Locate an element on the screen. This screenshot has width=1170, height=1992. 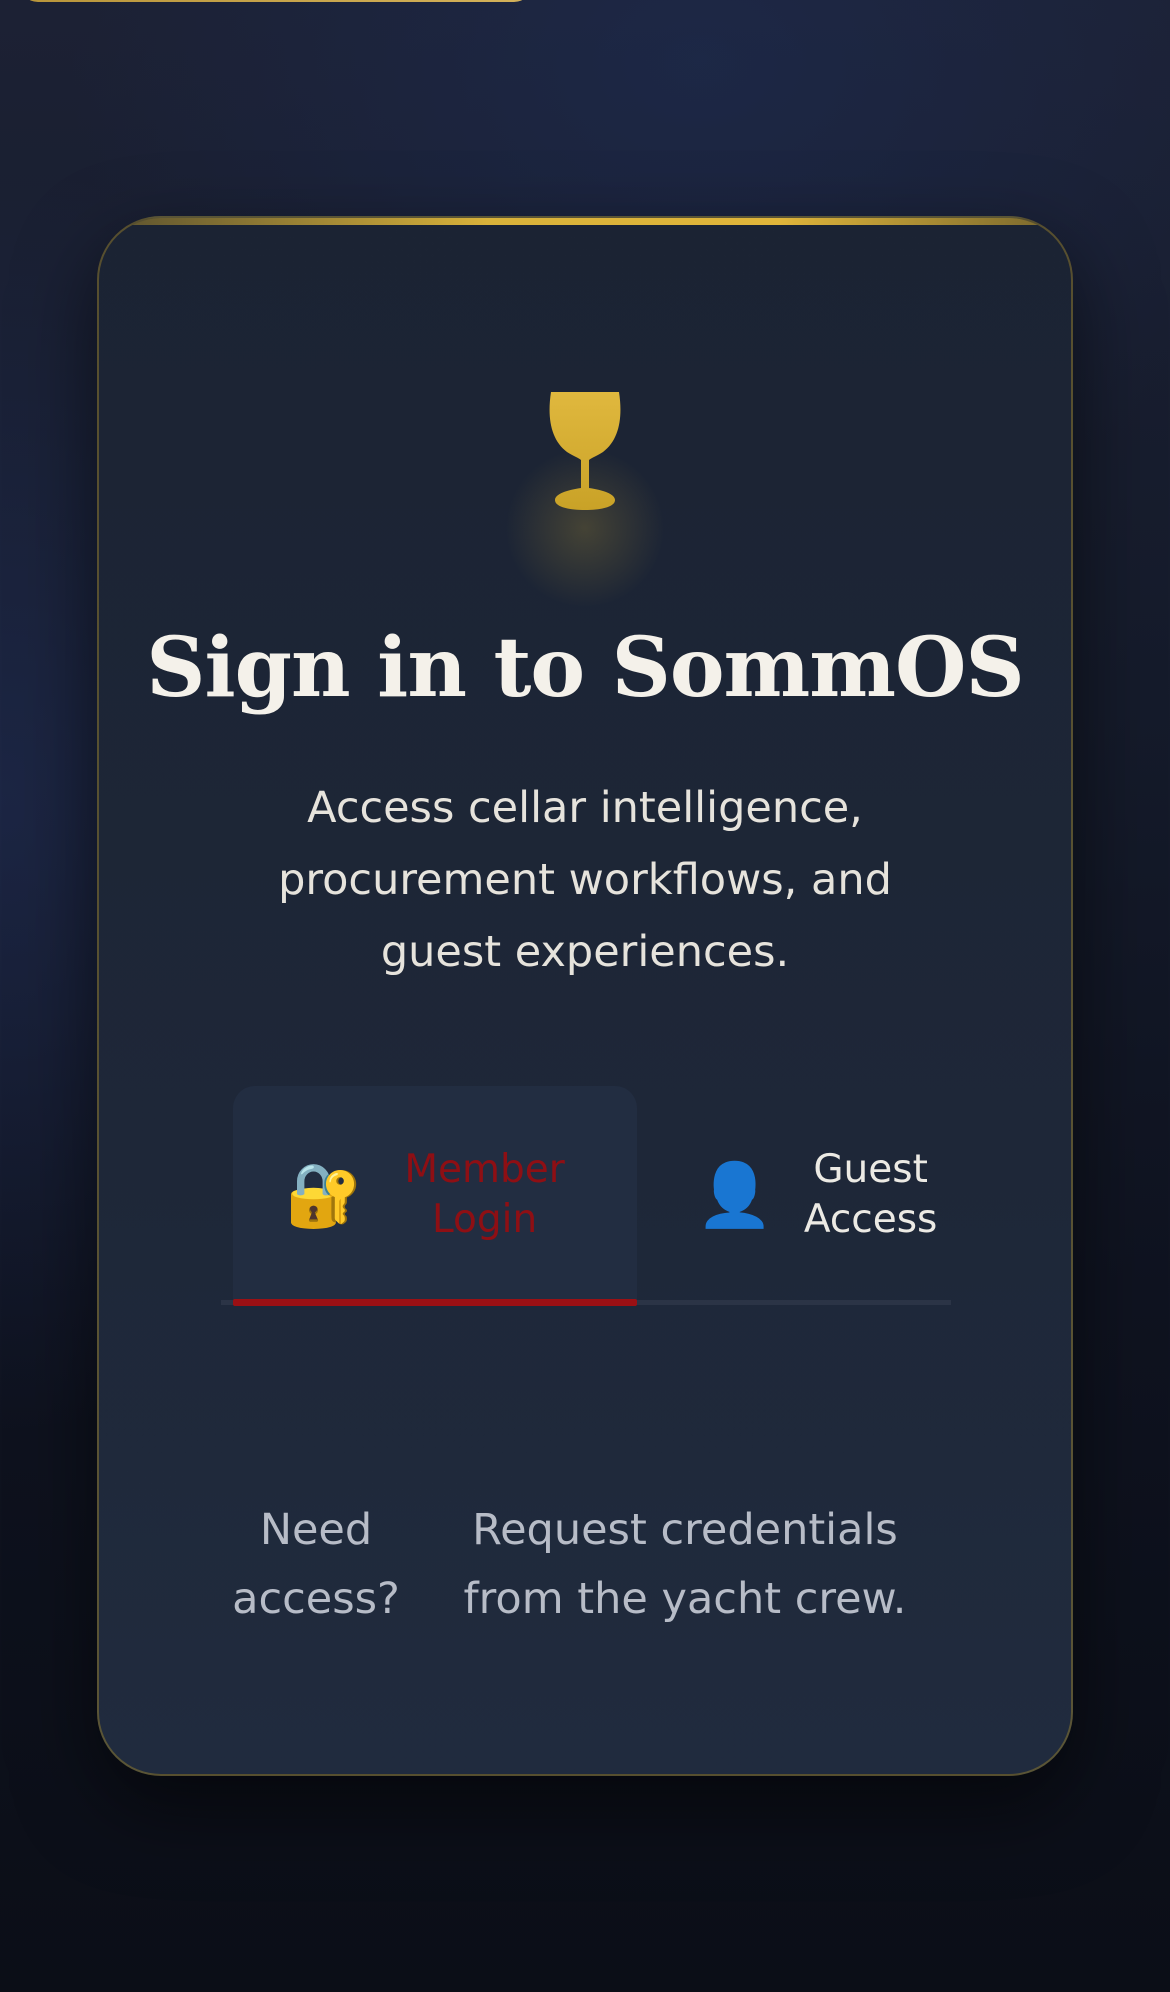
login-mode-tabs: 🔐 Member Login 👤 Guest Access is located at coordinates (586, 1197).